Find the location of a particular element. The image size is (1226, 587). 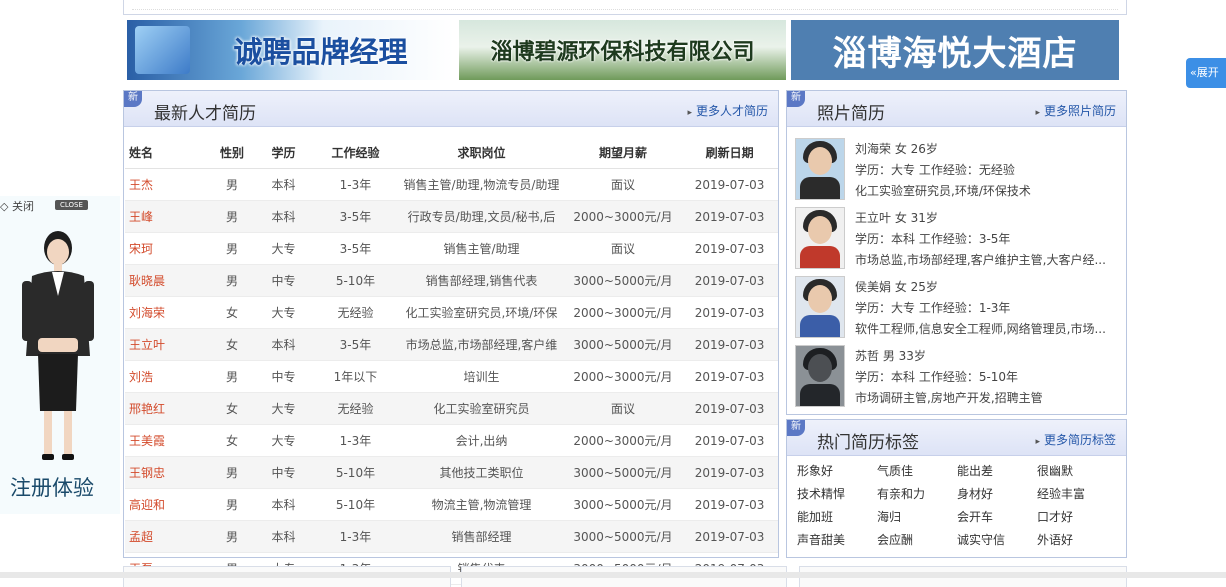

banner-text: 淄博海悦大酒店 is located at coordinates (955, 53).